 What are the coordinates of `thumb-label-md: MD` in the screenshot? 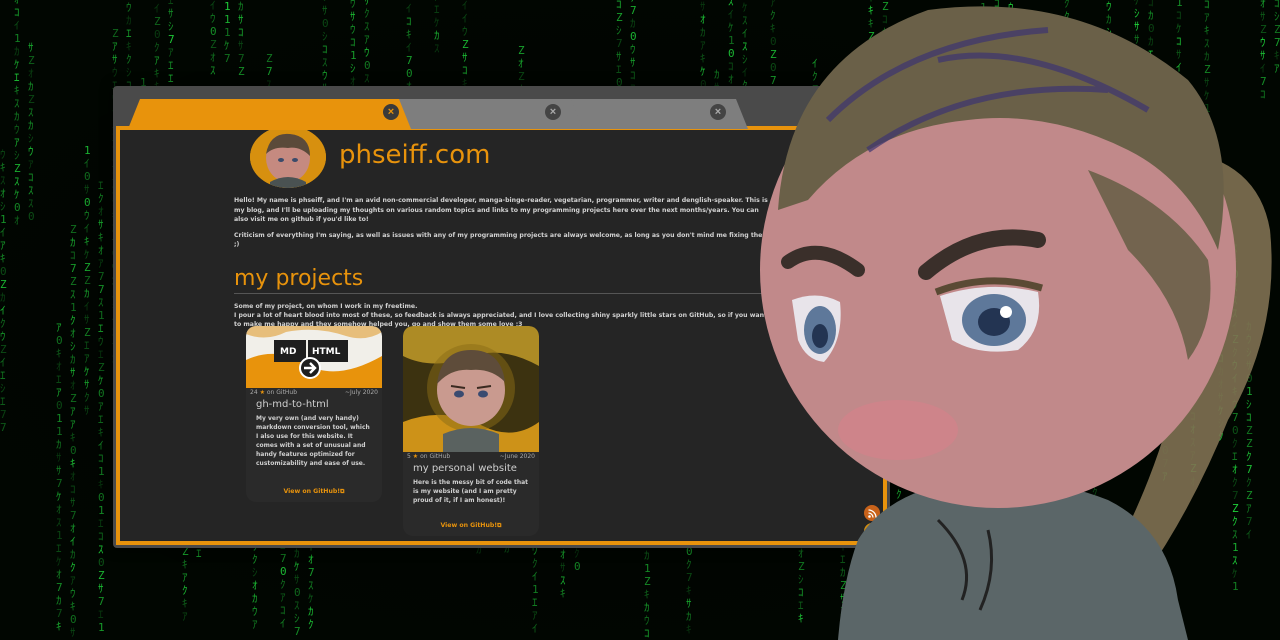 It's located at (288, 352).